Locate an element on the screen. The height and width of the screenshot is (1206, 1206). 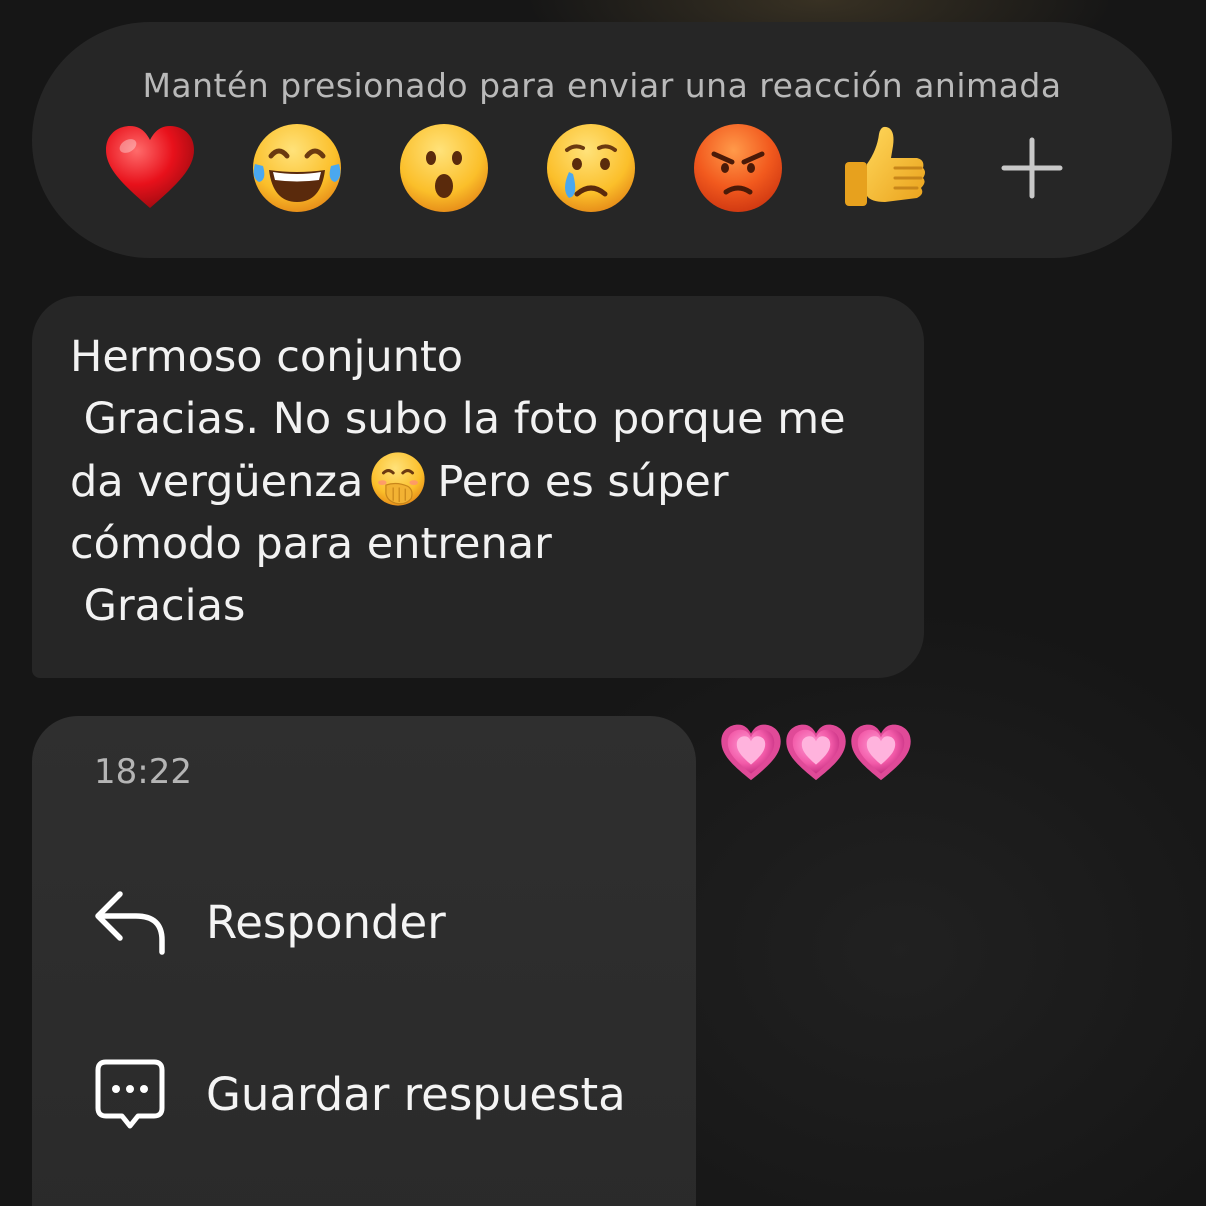
saved-reply-icon is located at coordinates (130, 1094).